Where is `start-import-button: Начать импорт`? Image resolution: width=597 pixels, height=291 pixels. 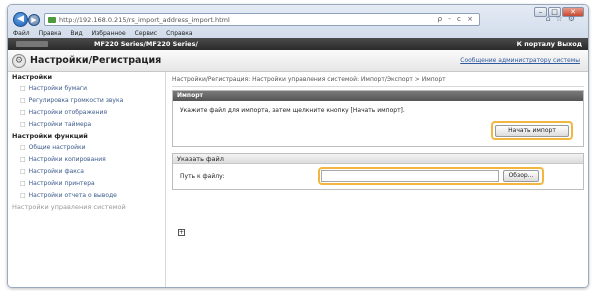 start-import-button: Начать импорт is located at coordinates (532, 131).